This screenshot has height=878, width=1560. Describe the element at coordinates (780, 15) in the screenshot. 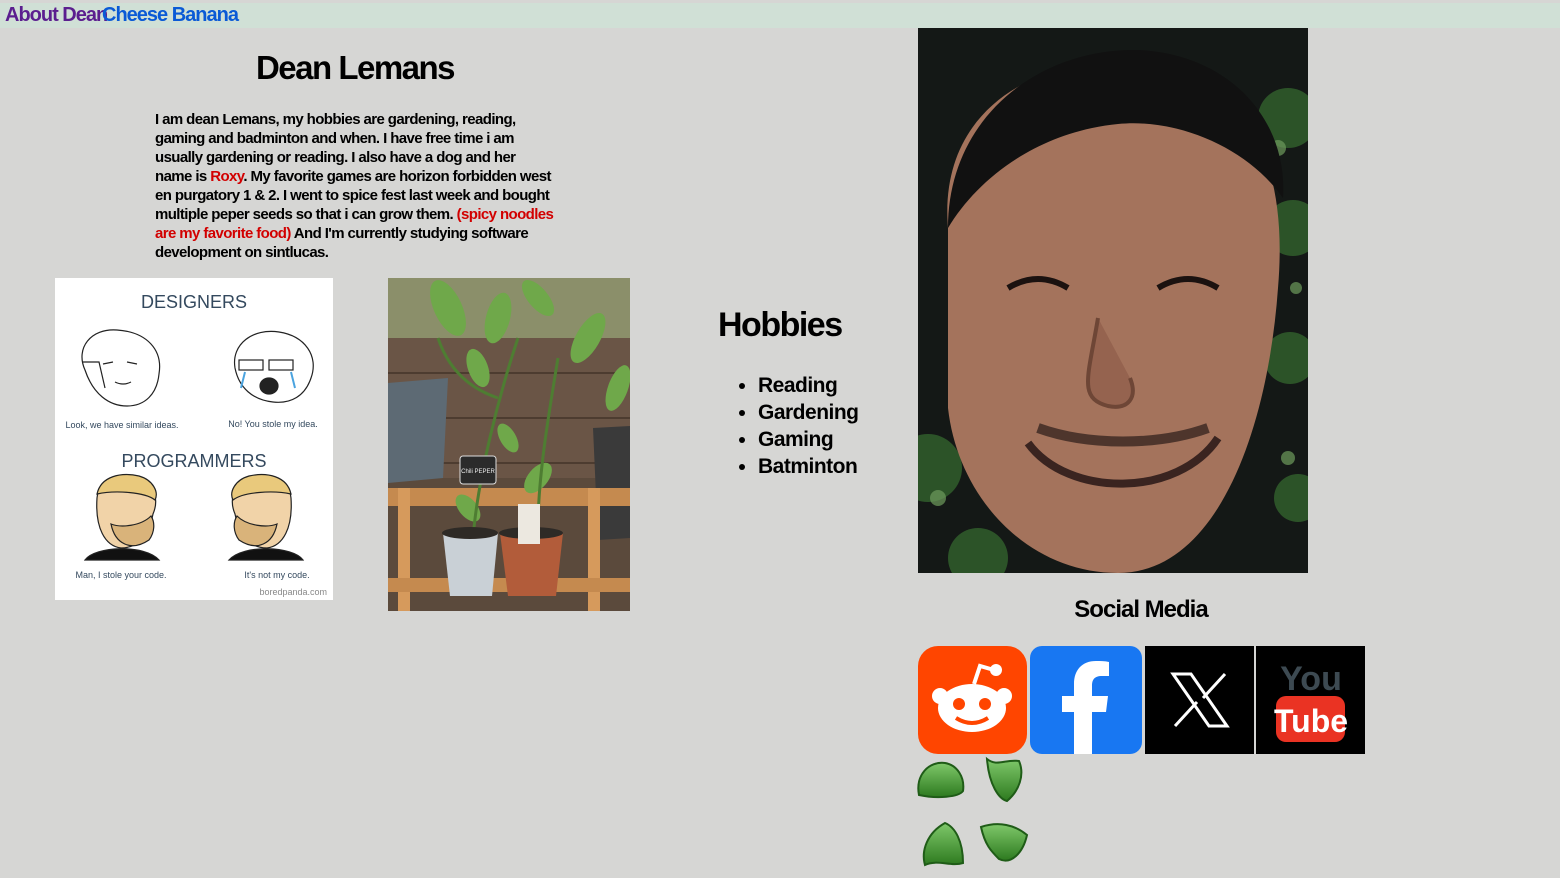

I see `top-nav-bar: About Dean Cheese Banana` at that location.